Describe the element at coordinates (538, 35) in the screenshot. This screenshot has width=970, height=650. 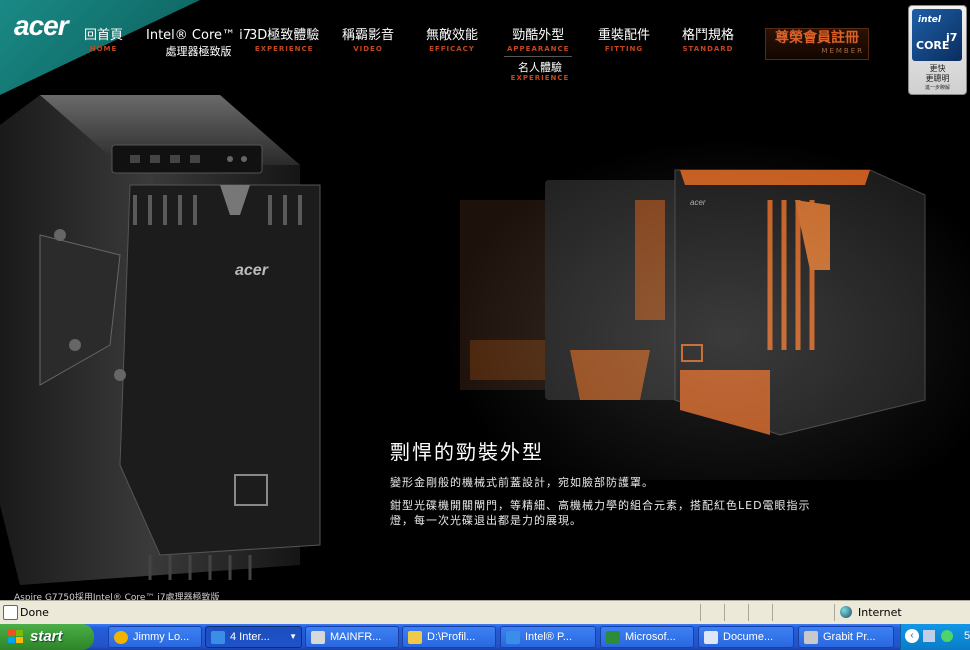
I see `nav-label: 勁酷外型` at that location.